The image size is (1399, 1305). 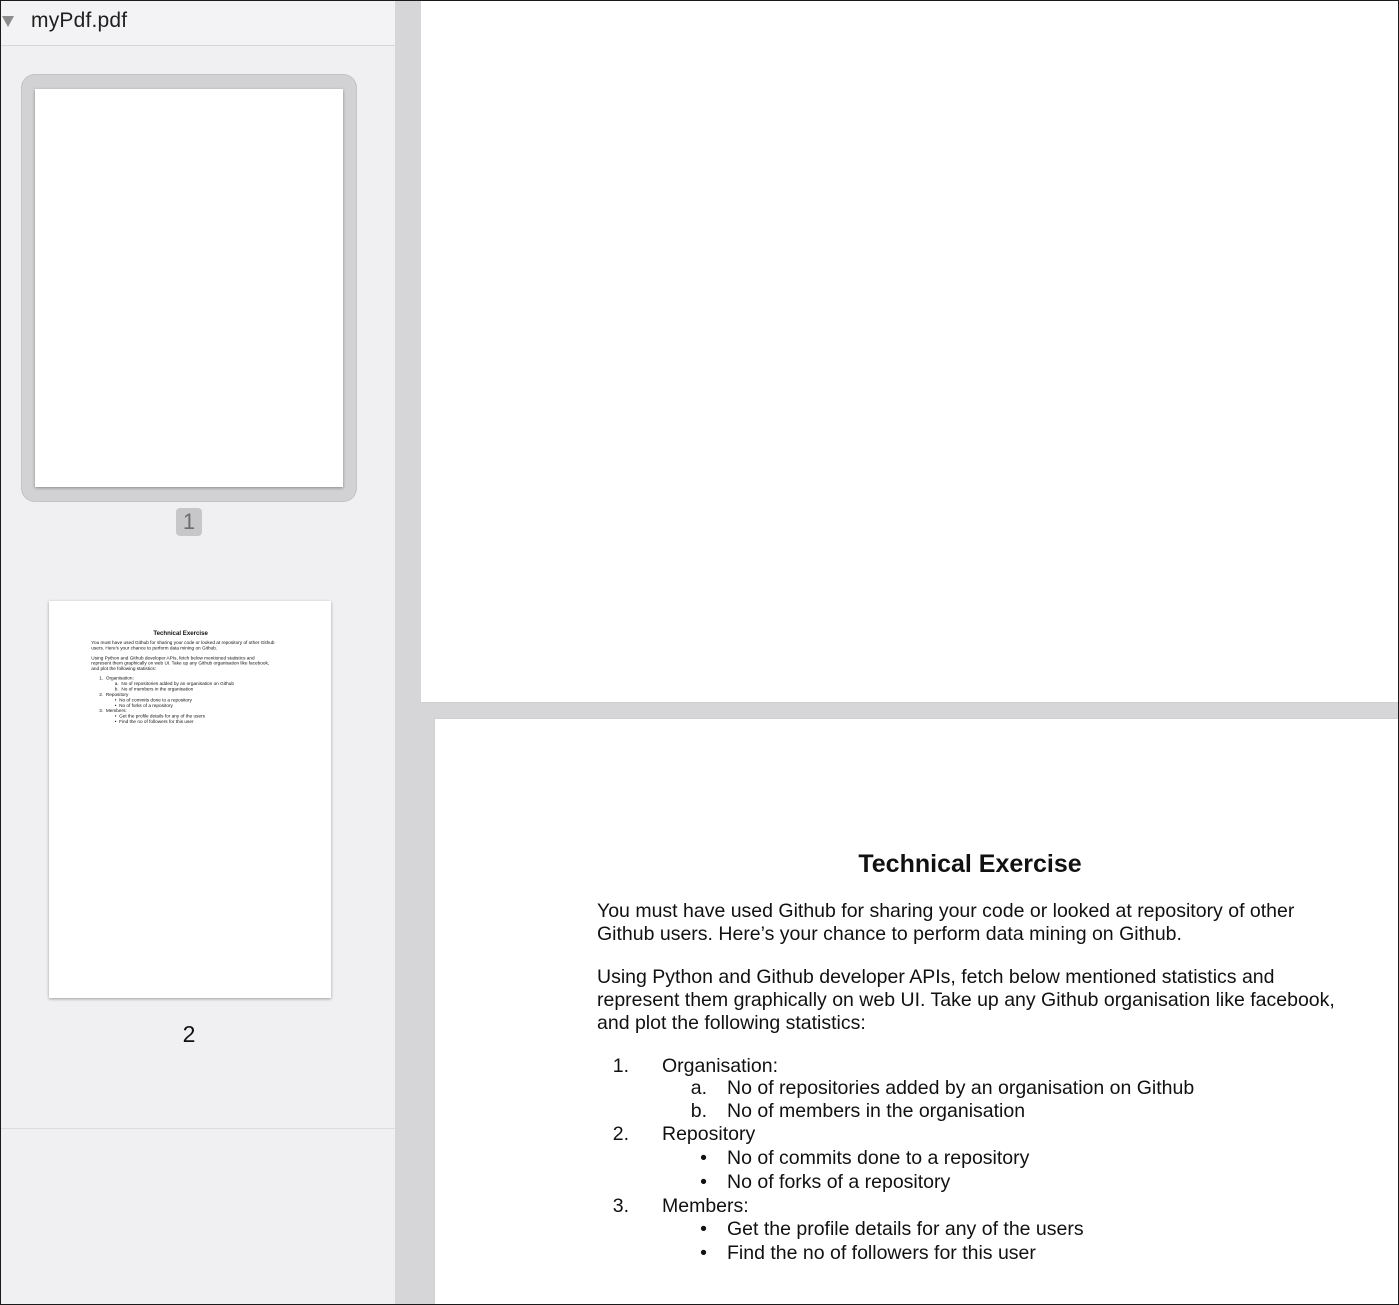 I want to click on thumbnail-list-item: • Find the no of followers for this user, so click(x=154, y=721).